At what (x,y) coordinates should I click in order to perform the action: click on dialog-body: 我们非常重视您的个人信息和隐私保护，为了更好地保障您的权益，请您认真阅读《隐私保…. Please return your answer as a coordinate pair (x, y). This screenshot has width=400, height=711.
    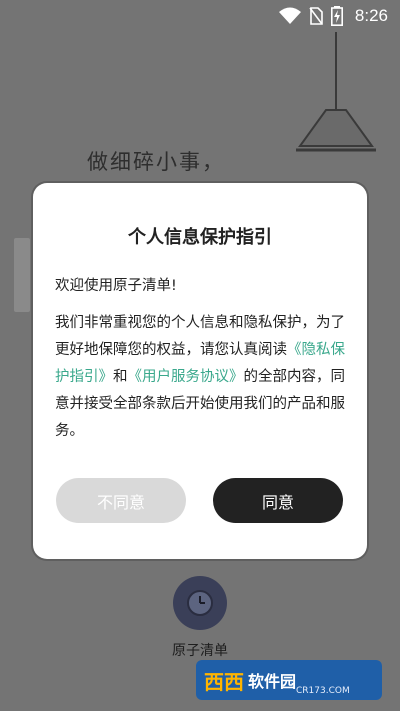
    Looking at the image, I should click on (201, 377).